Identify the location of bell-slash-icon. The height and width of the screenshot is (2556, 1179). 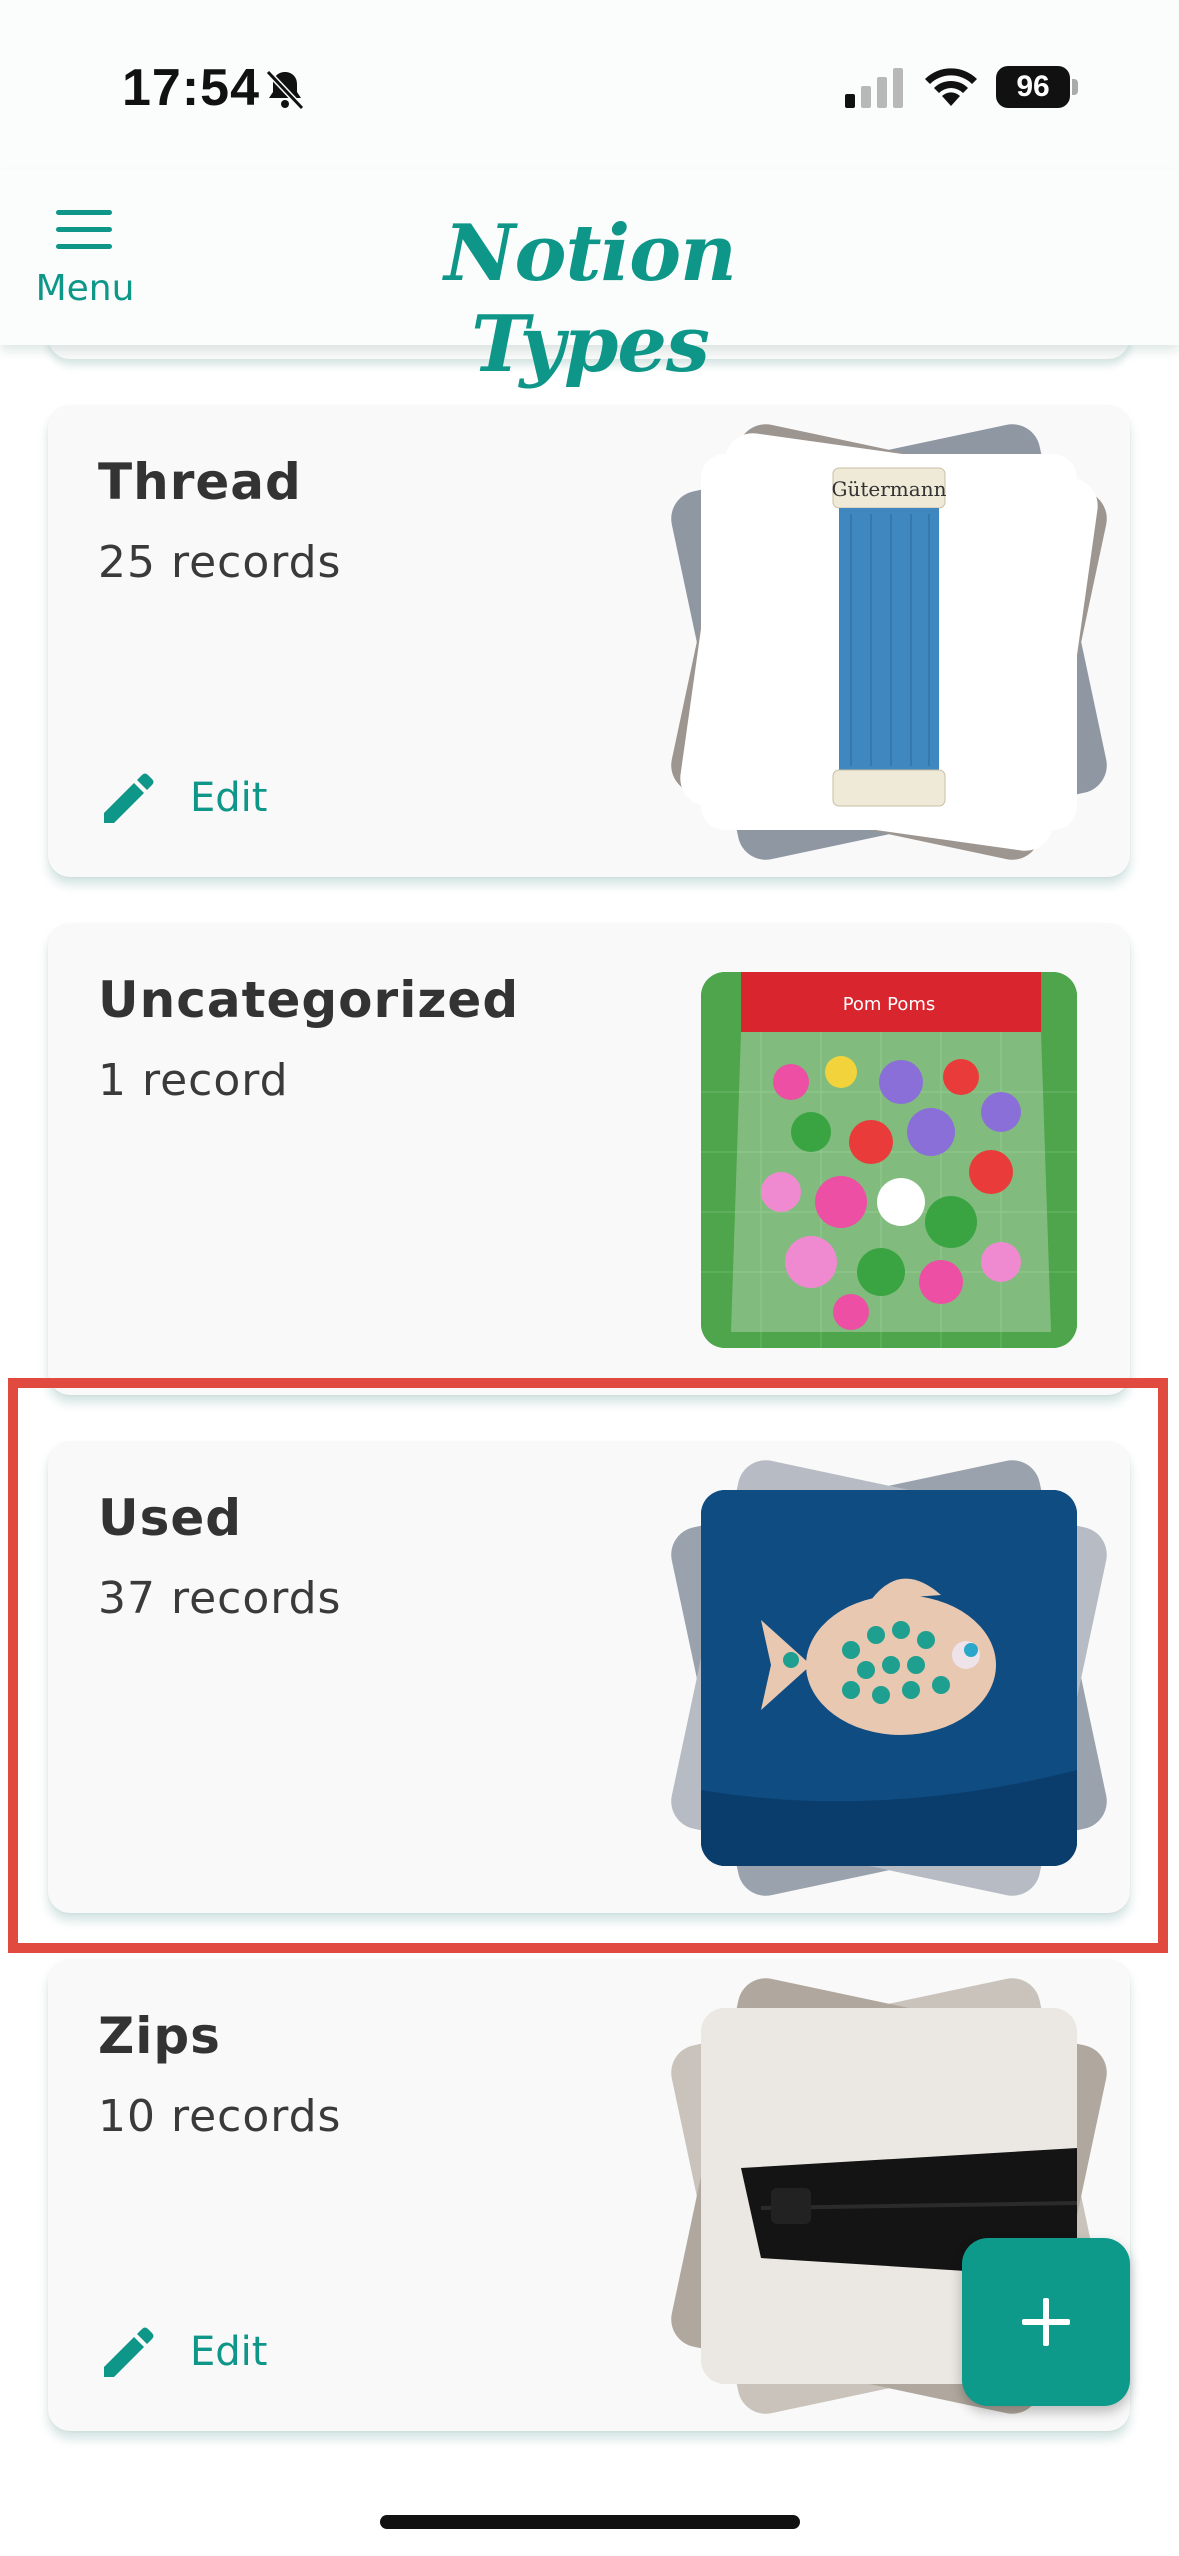
(285, 90).